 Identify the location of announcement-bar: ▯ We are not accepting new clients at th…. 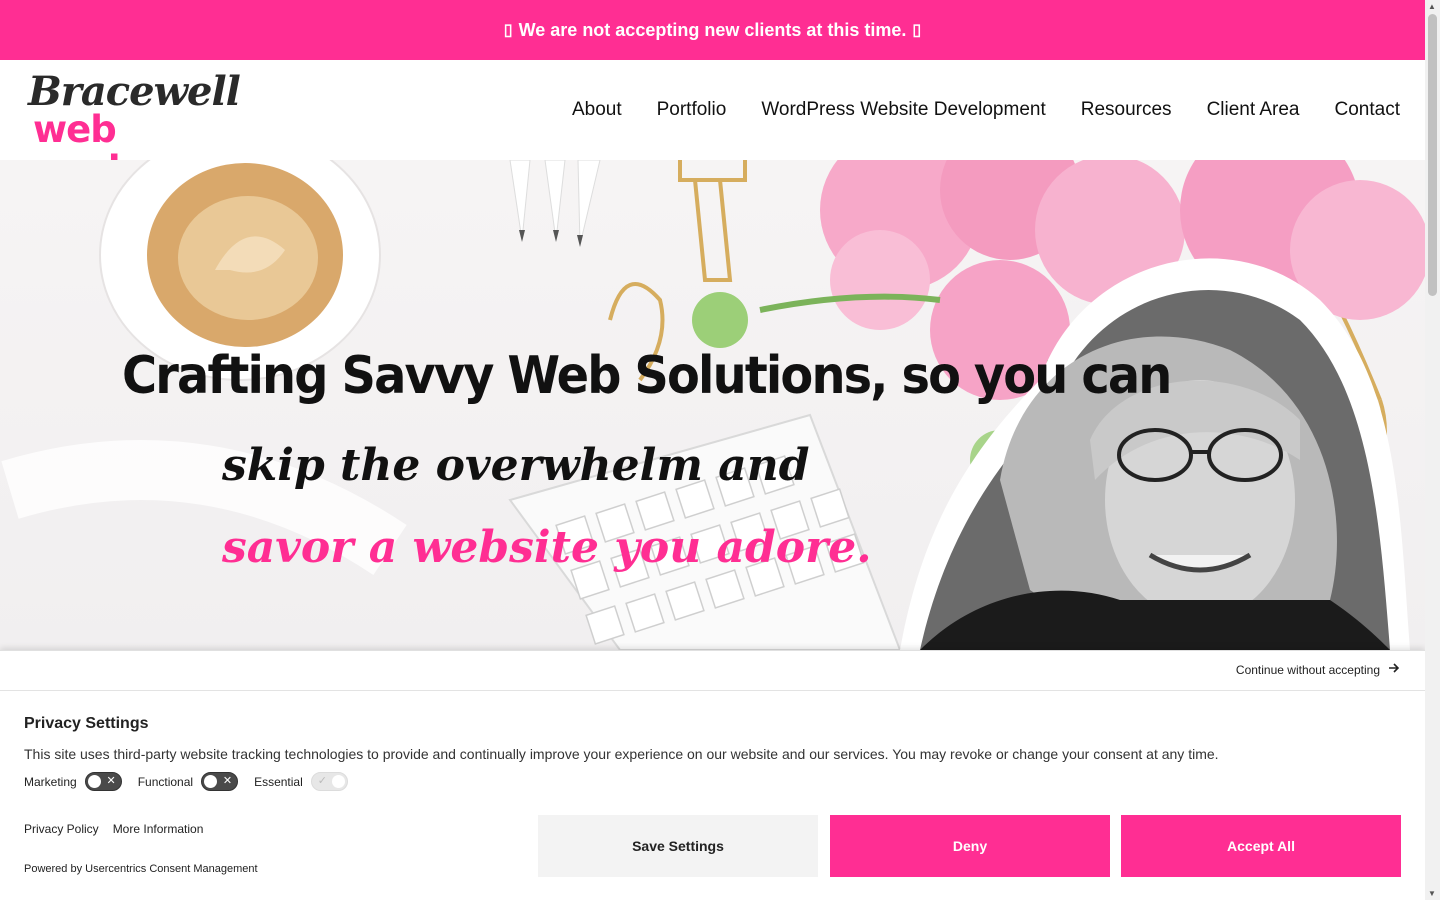
(712, 30).